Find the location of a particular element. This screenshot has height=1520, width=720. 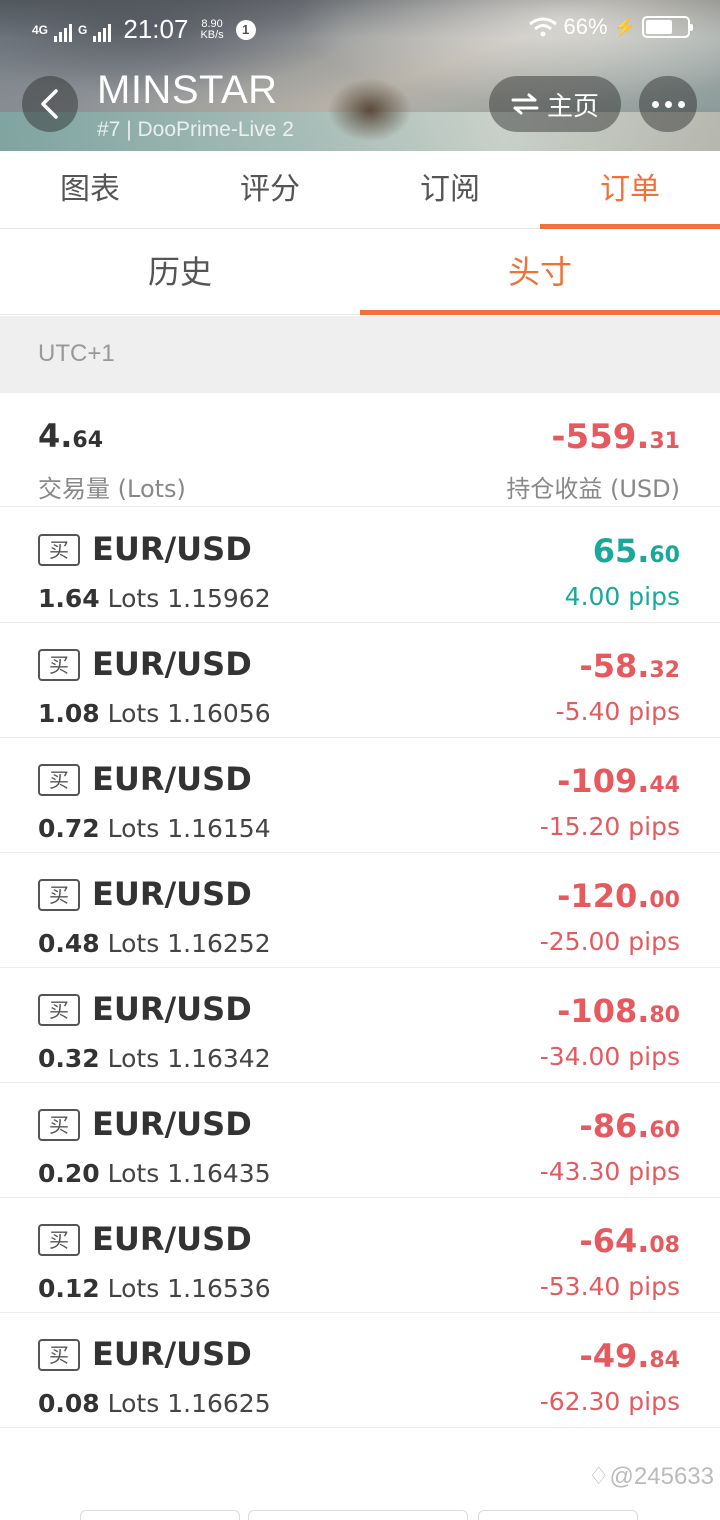

order-lots: 0.20 is located at coordinates (69, 1173).